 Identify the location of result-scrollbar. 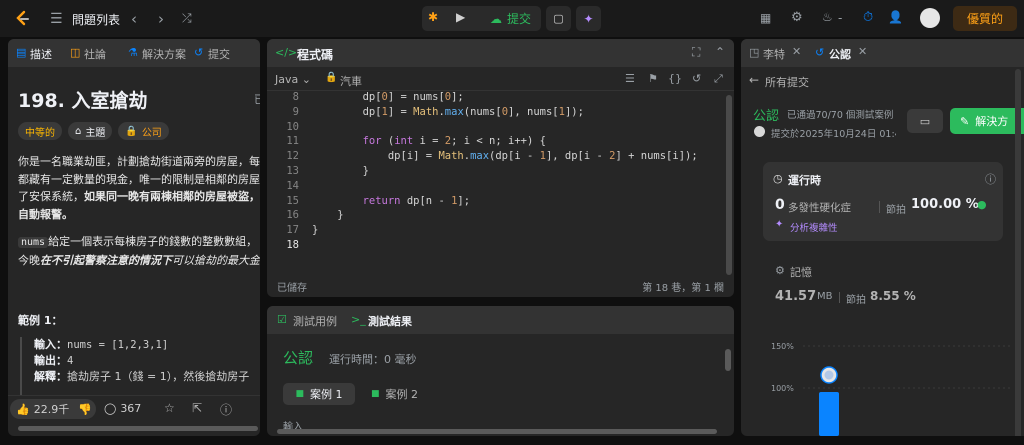
(728, 360).